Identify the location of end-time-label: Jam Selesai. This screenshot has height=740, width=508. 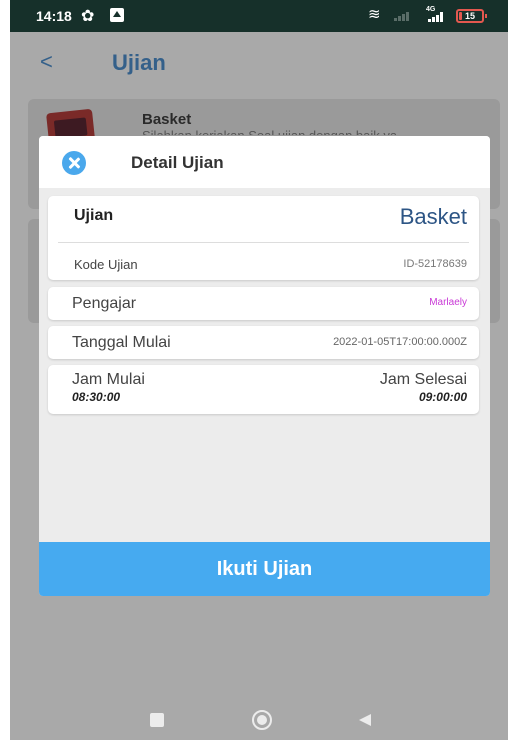
(423, 379).